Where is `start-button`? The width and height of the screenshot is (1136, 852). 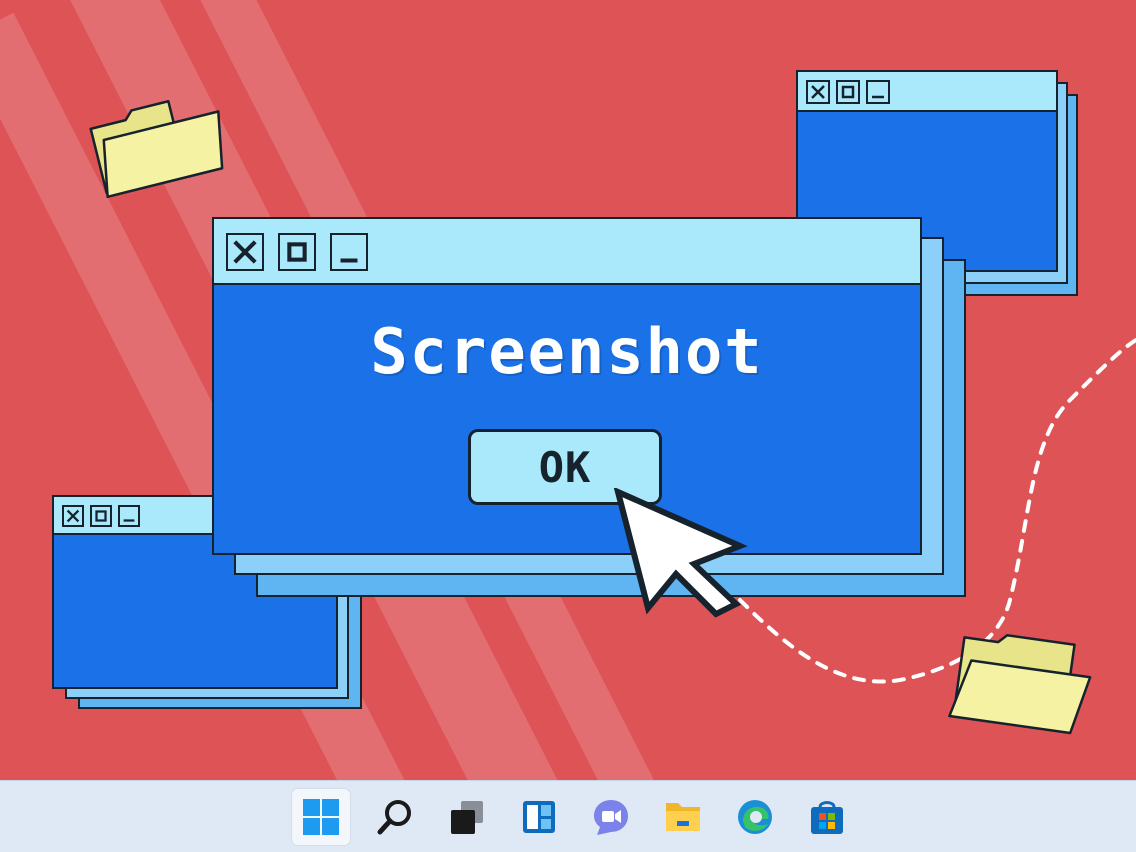 start-button is located at coordinates (321, 817).